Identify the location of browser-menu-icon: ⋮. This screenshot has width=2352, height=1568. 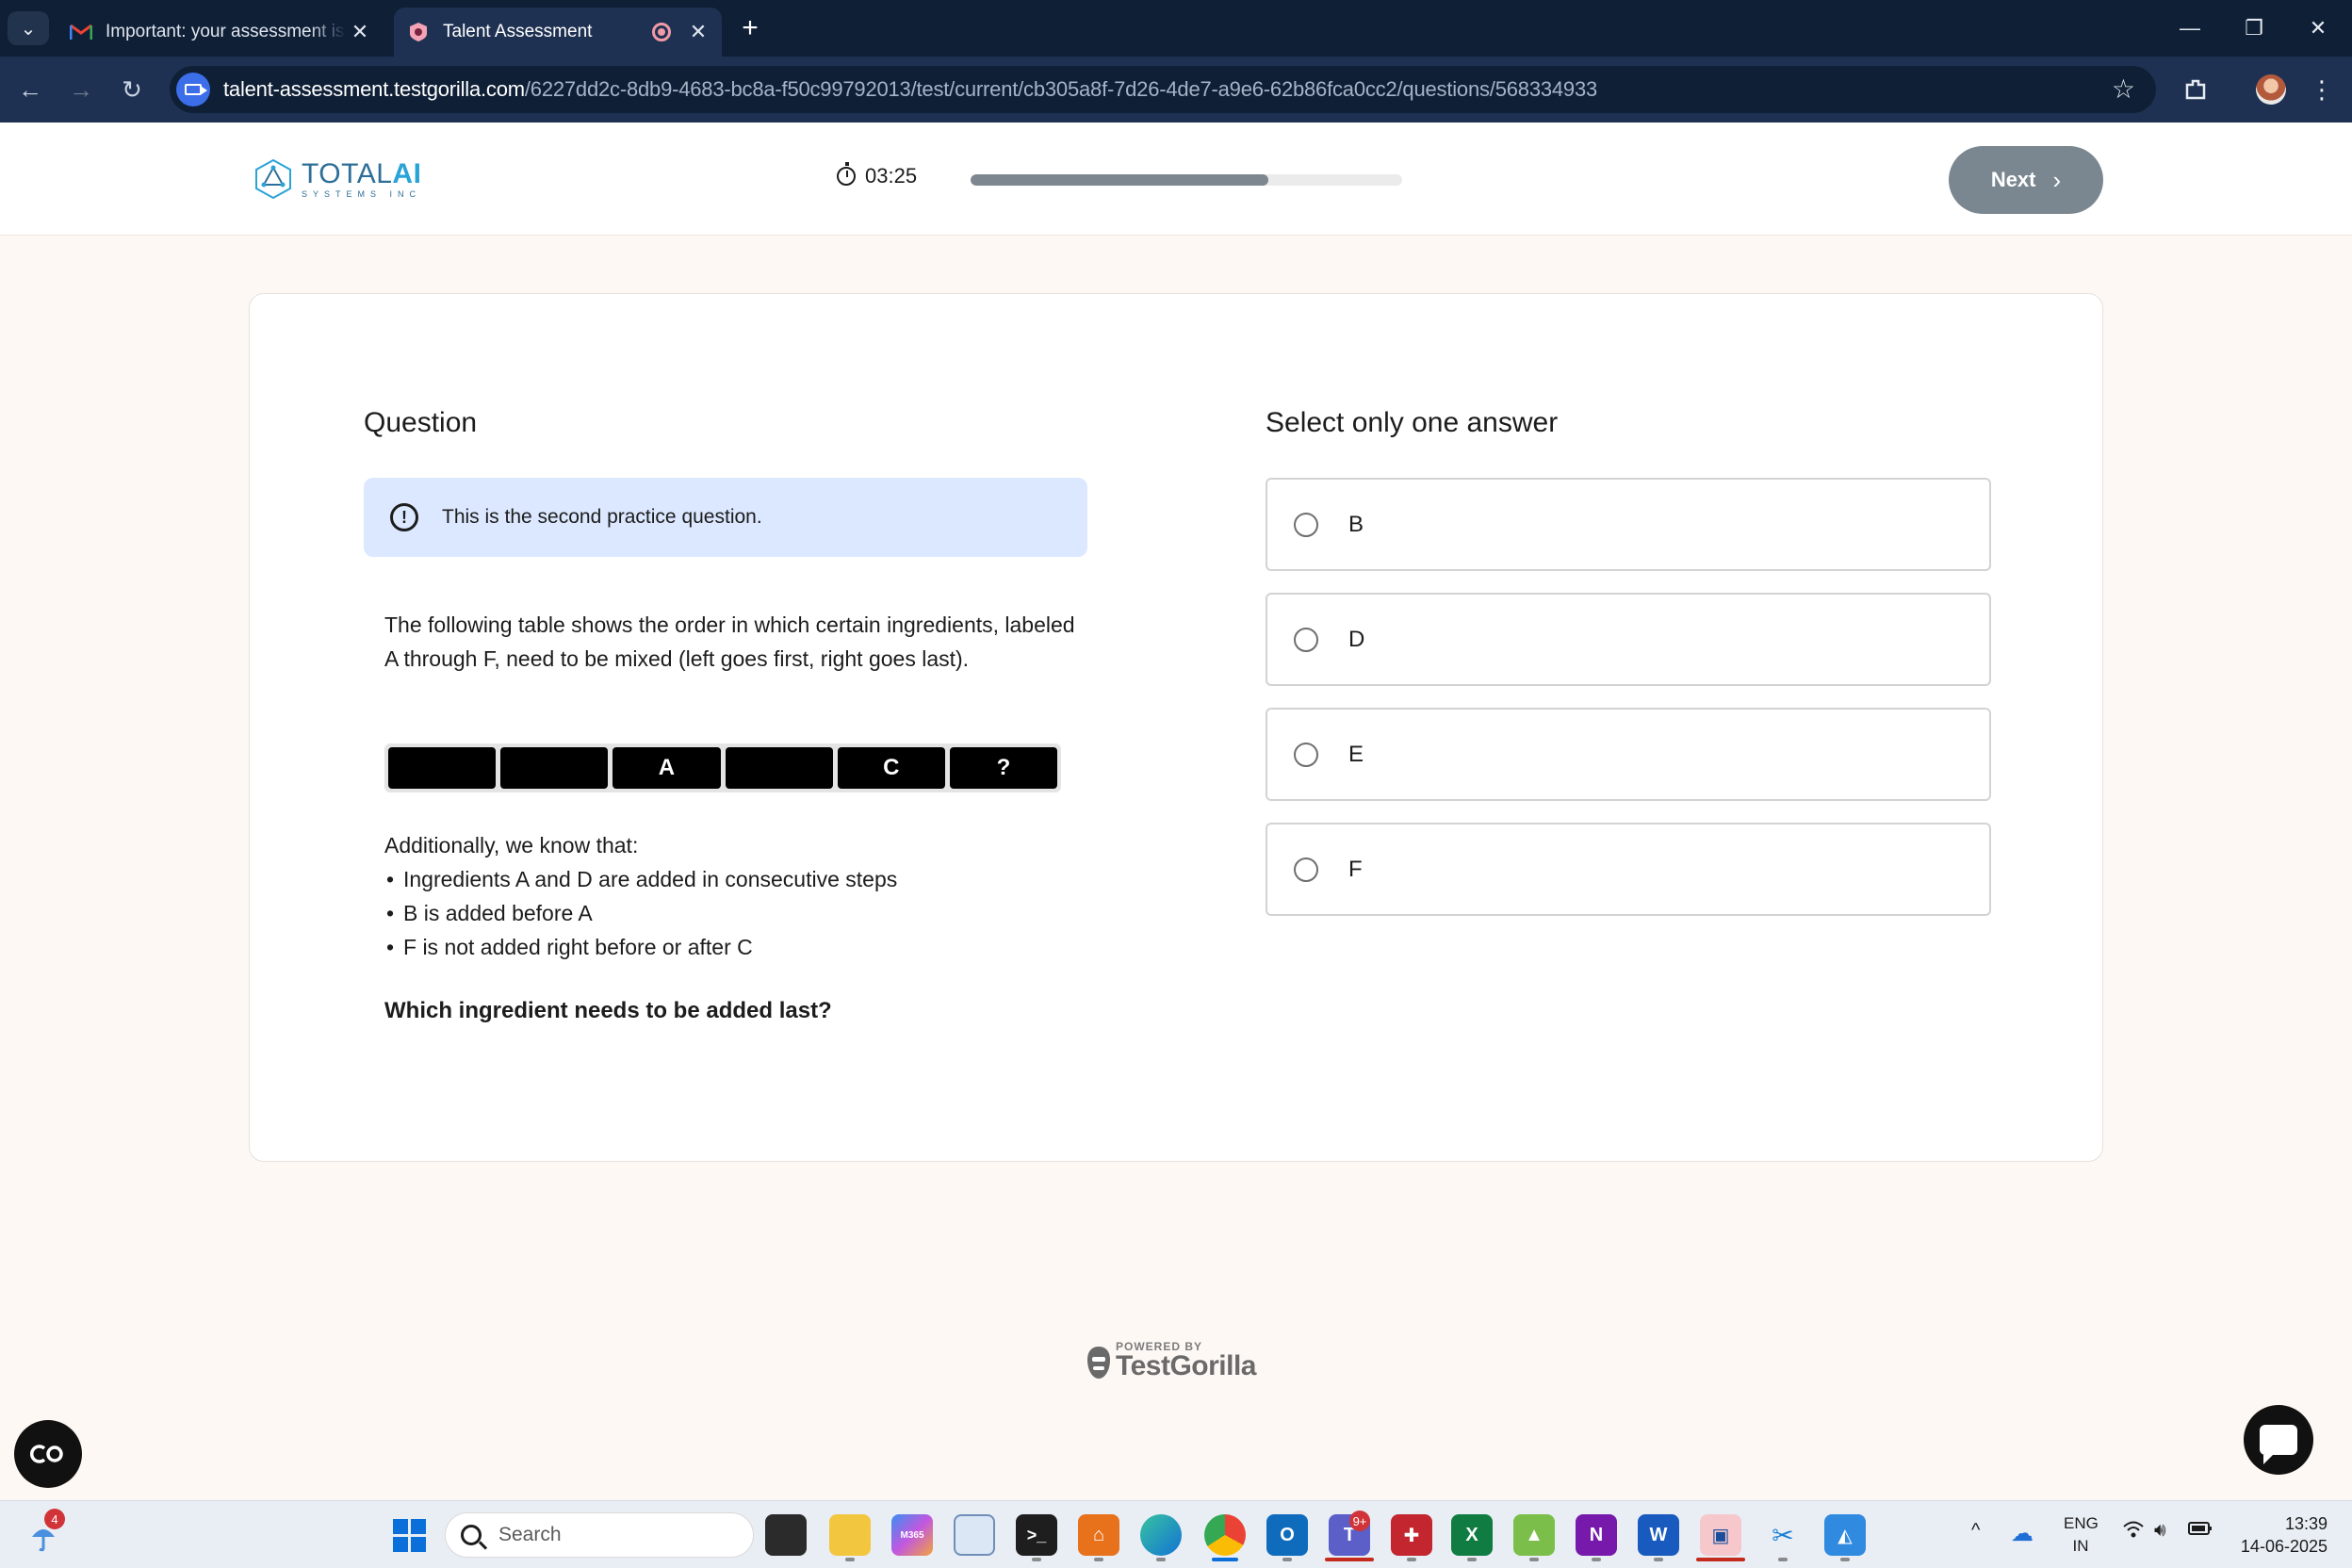
(2322, 89).